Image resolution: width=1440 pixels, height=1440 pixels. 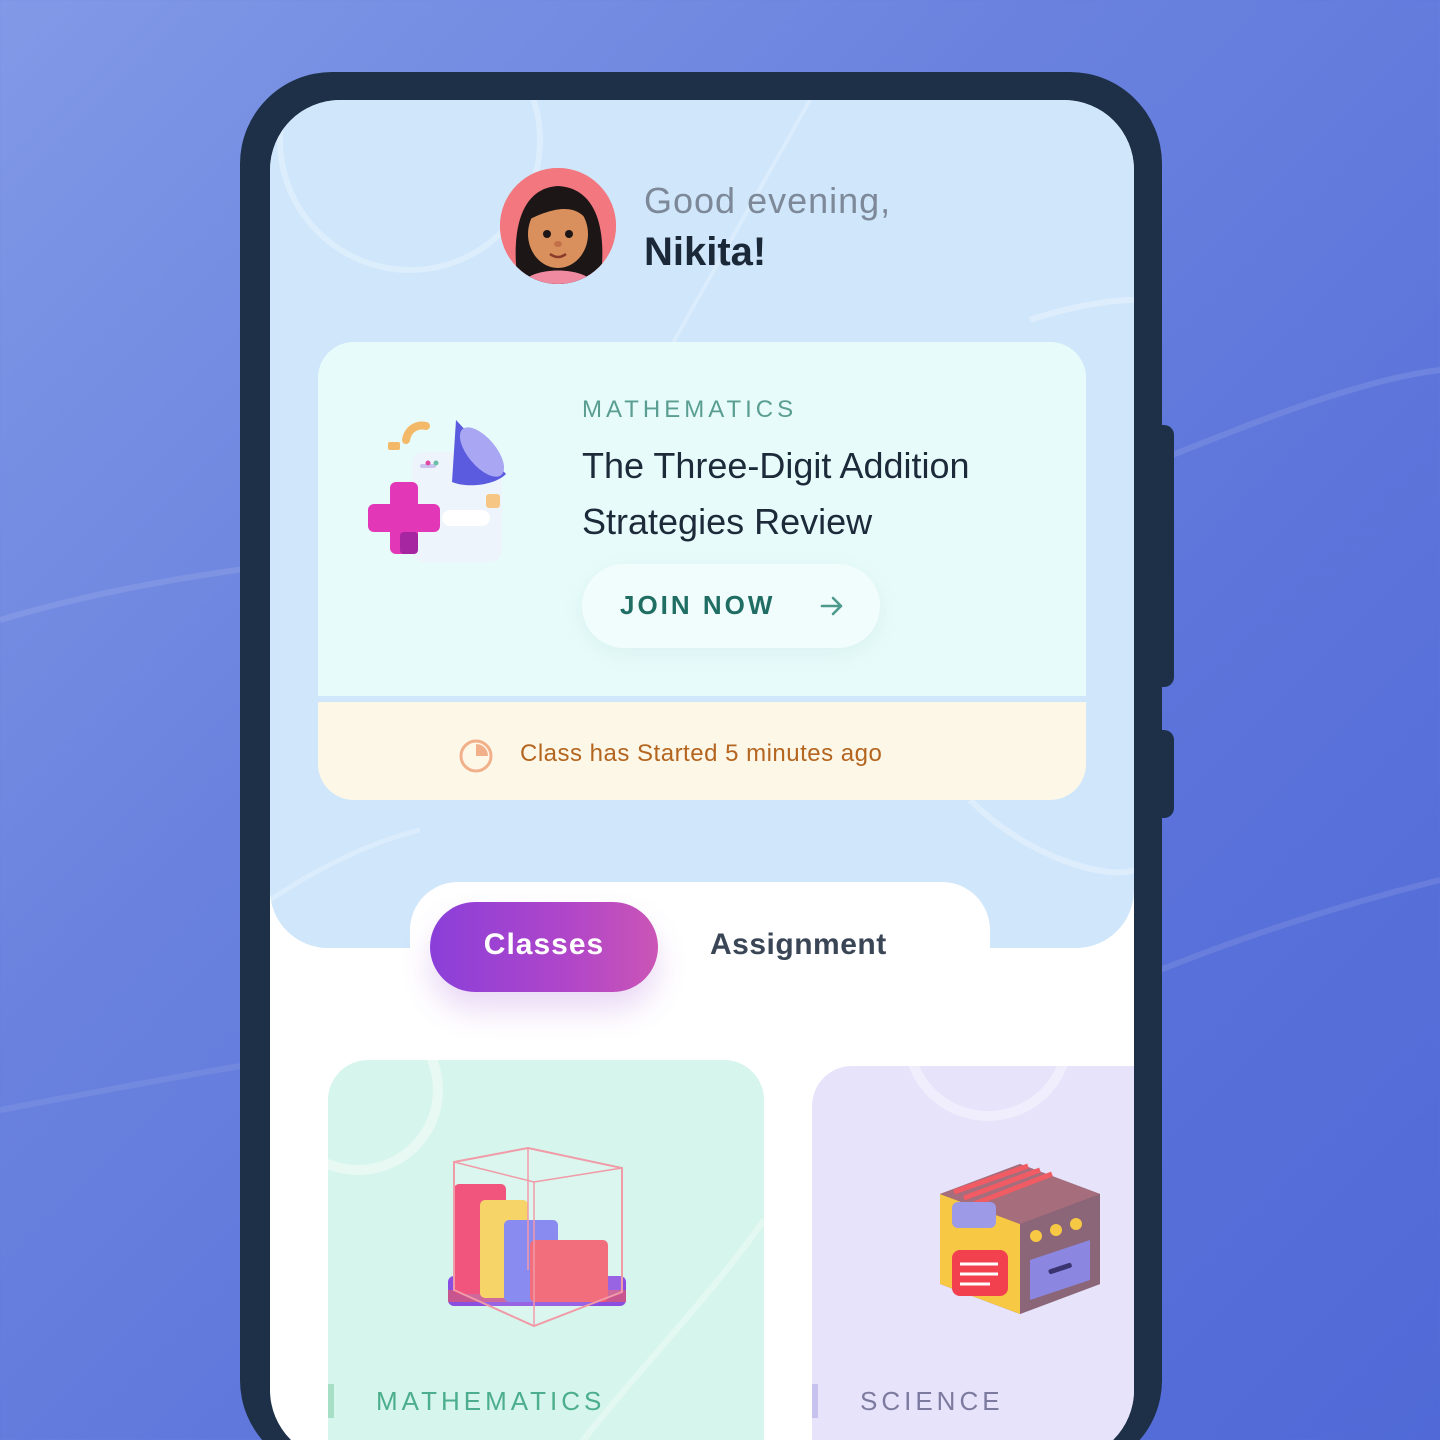 I want to click on class-subject: MATHEMATICS, so click(x=690, y=409).